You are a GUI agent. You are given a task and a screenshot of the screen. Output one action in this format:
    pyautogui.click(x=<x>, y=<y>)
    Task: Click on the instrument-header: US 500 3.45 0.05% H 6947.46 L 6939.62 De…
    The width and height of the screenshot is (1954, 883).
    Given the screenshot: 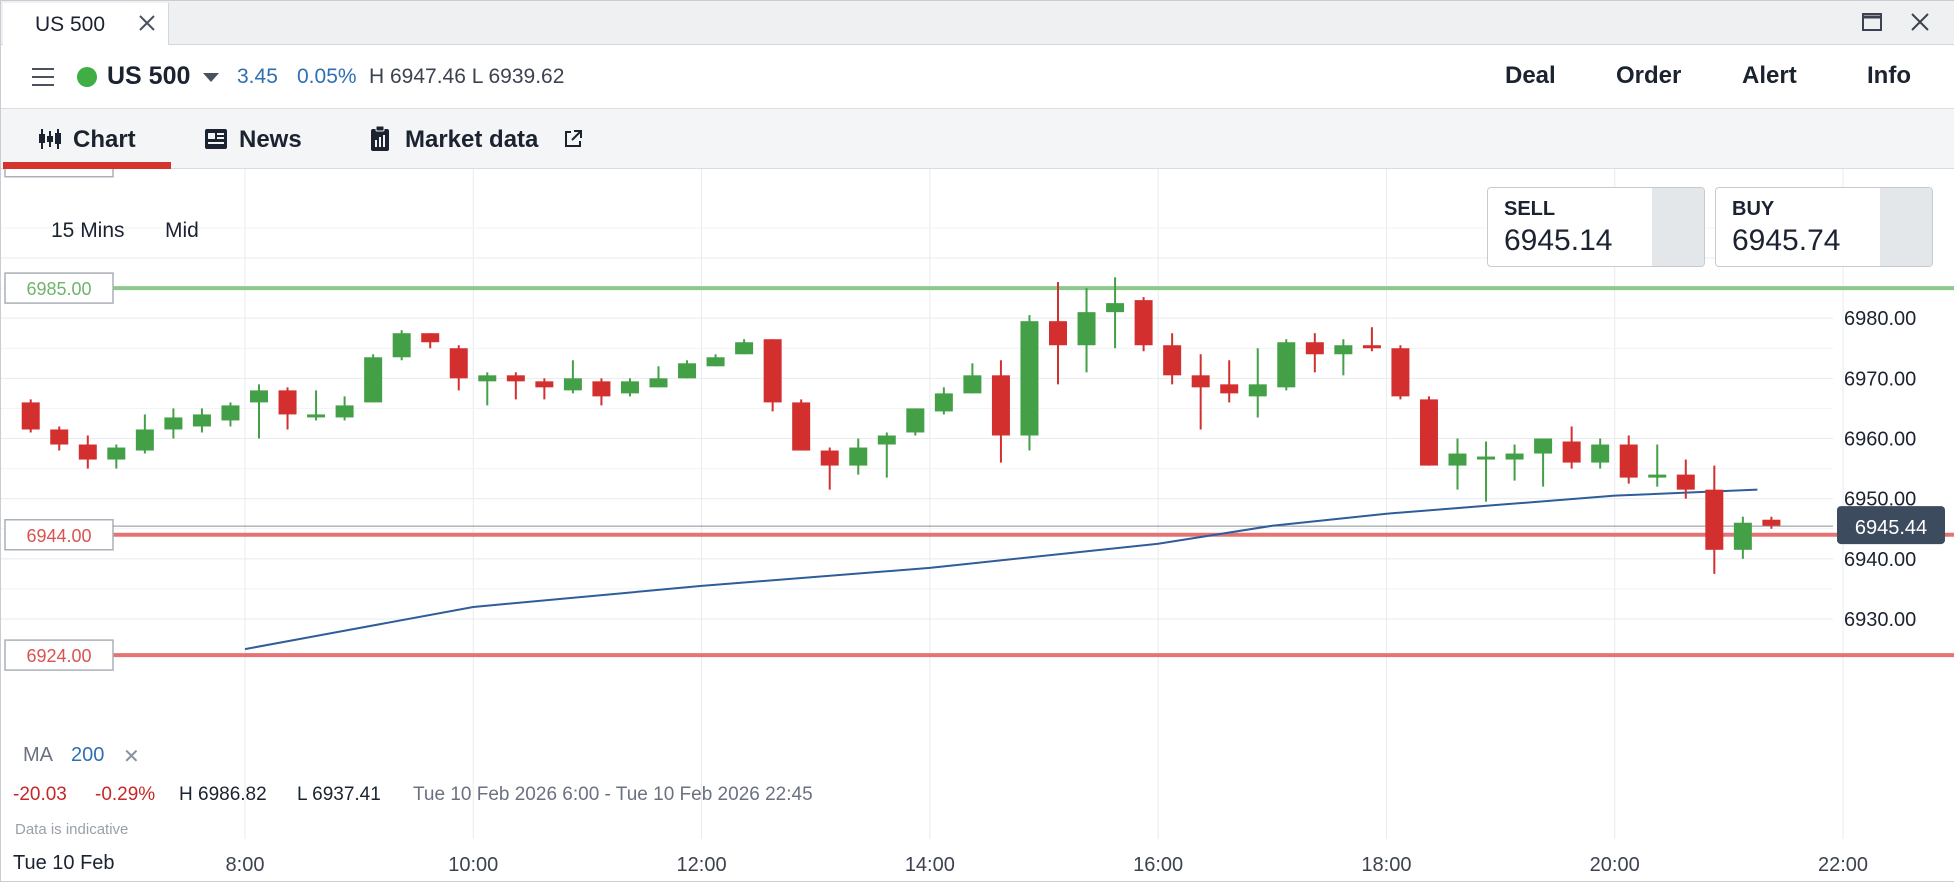 What is the action you would take?
    pyautogui.click(x=977, y=77)
    